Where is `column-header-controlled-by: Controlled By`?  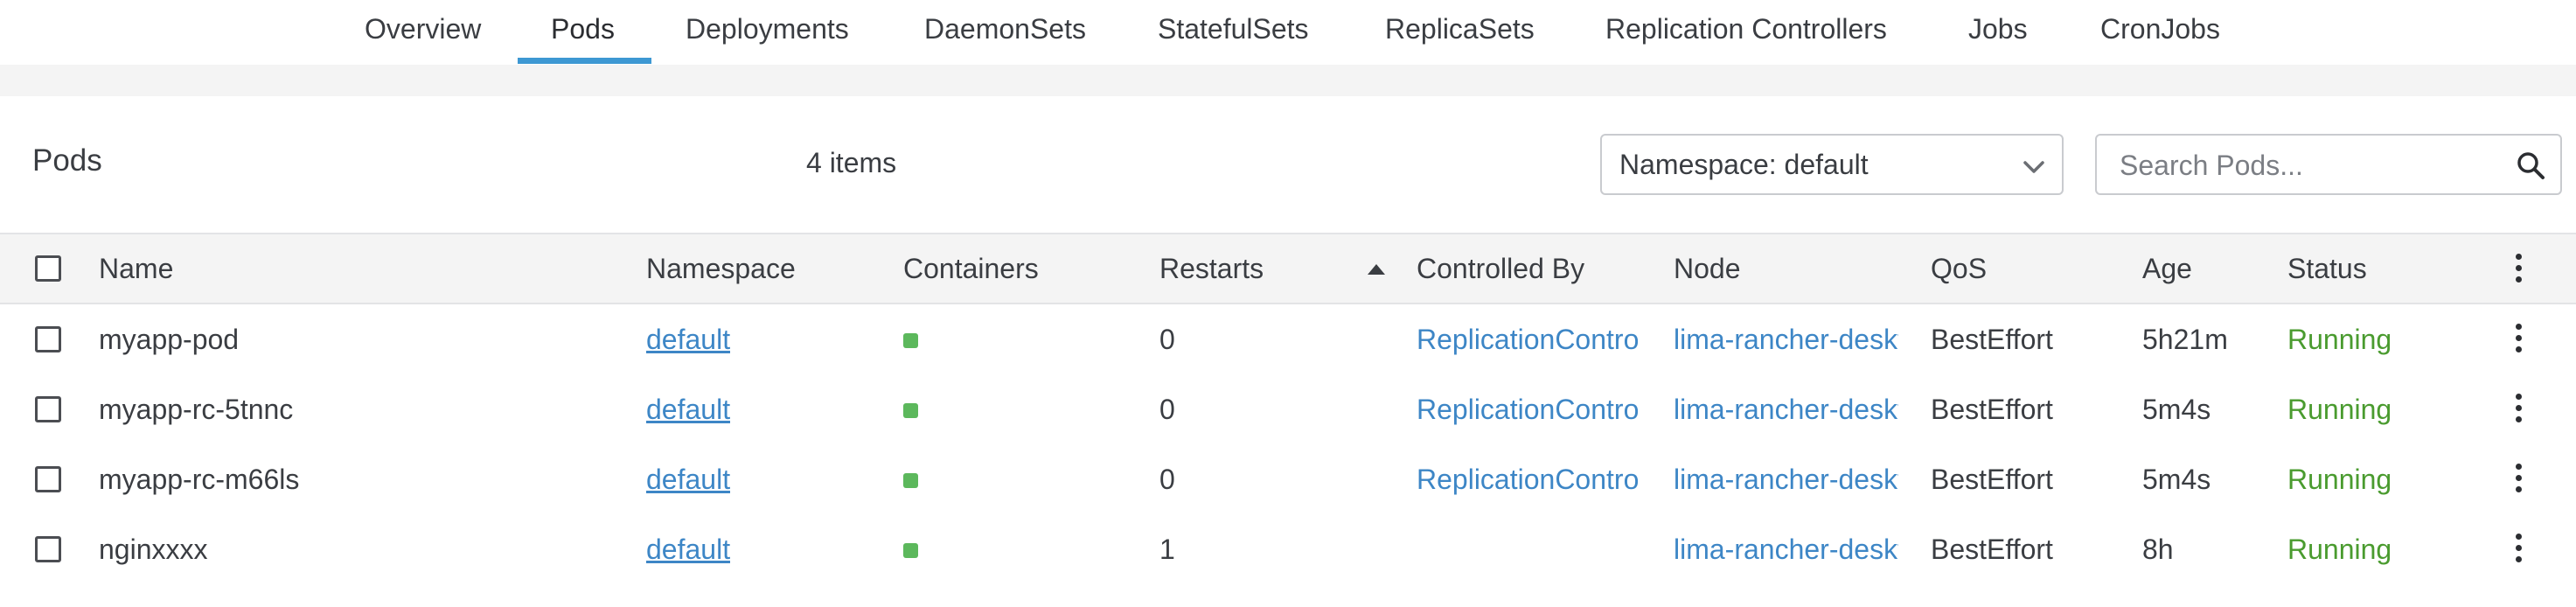 column-header-controlled-by: Controlled By is located at coordinates (1500, 268).